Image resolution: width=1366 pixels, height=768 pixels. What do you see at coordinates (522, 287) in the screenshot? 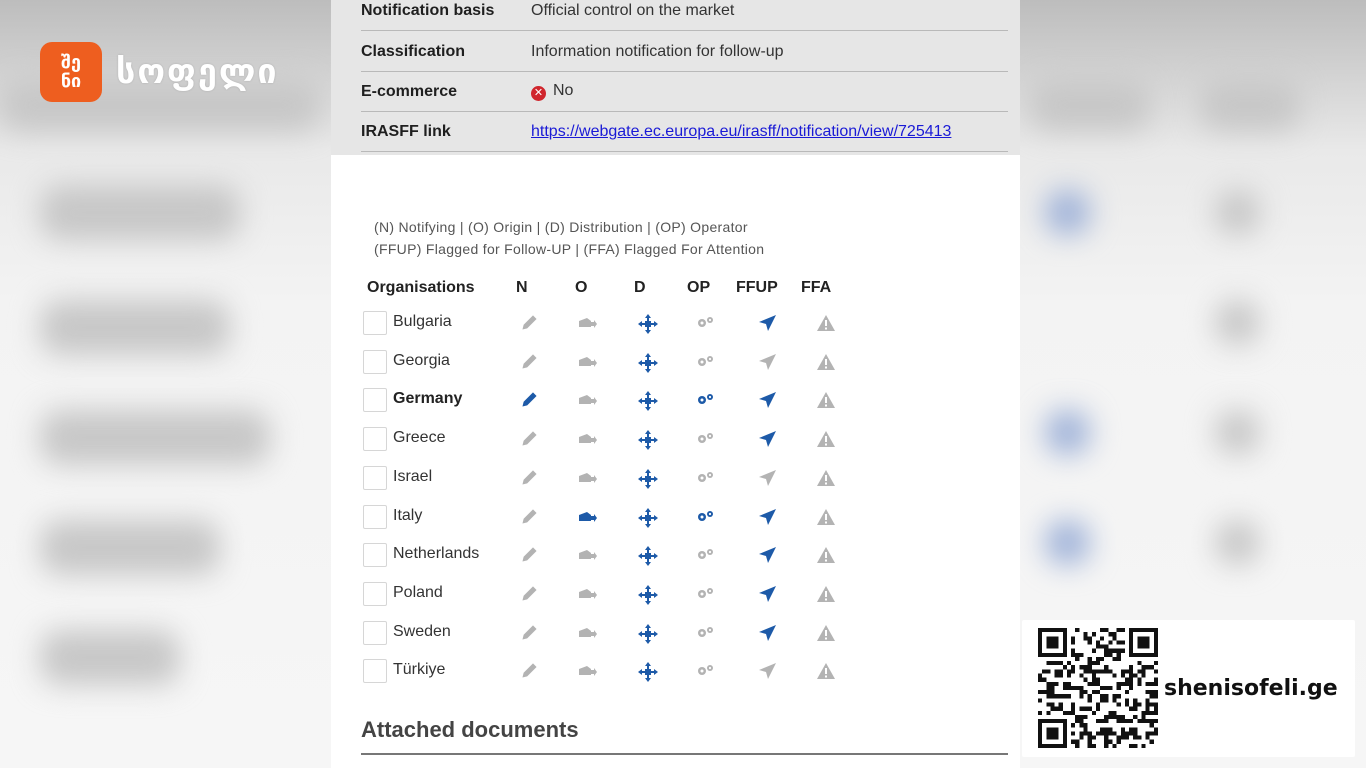
I see `header-n: N` at bounding box center [522, 287].